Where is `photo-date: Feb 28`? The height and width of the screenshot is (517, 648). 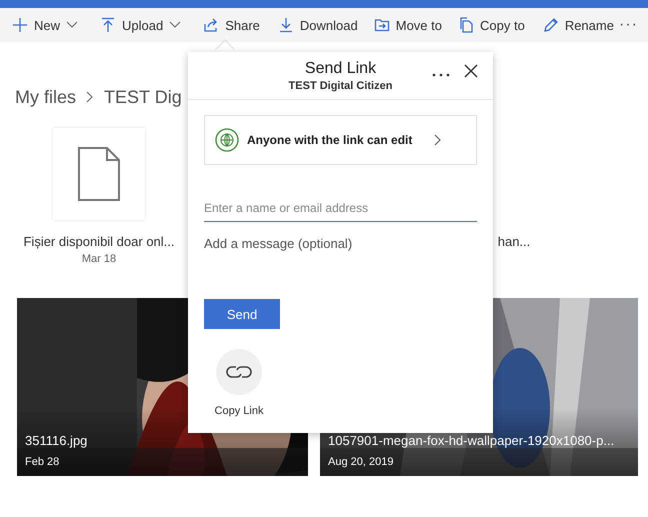 photo-date: Feb 28 is located at coordinates (42, 462).